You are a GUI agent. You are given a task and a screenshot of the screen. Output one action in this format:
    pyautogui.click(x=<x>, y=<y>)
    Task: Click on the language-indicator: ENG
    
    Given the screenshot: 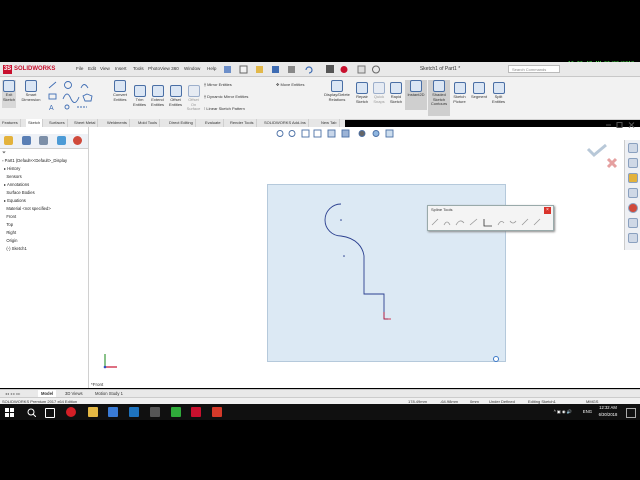 What is the action you would take?
    pyautogui.click(x=587, y=411)
    